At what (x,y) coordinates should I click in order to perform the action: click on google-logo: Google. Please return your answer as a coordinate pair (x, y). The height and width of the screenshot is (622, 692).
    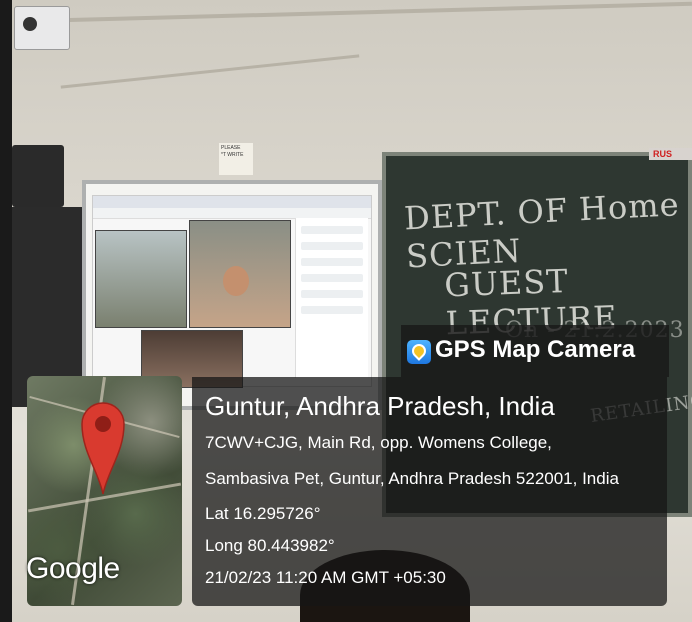
    Looking at the image, I should click on (73, 568).